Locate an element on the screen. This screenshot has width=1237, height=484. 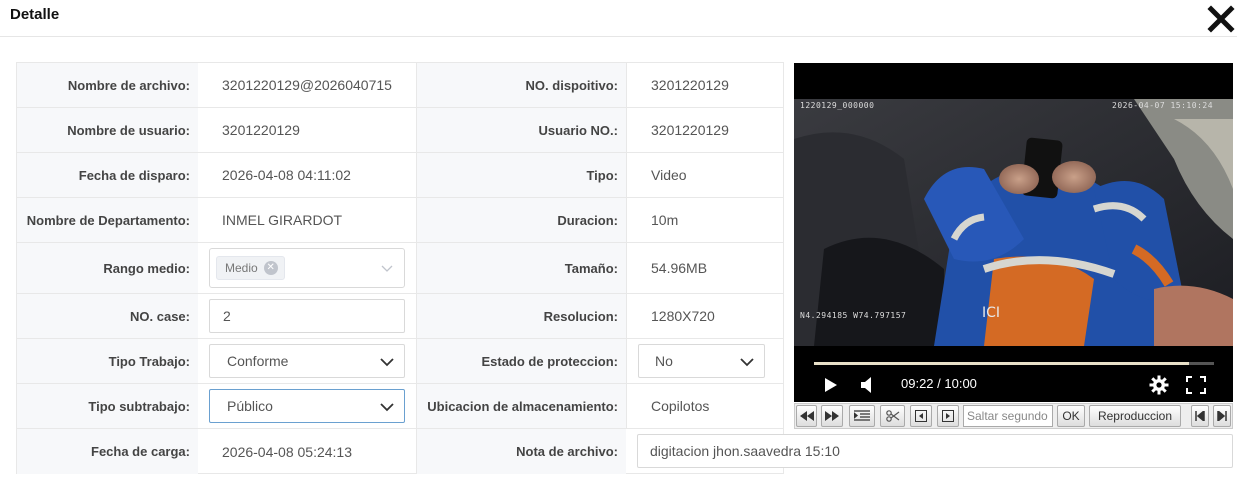
value-file-name: 3201220129@2026040715 is located at coordinates (307, 85).